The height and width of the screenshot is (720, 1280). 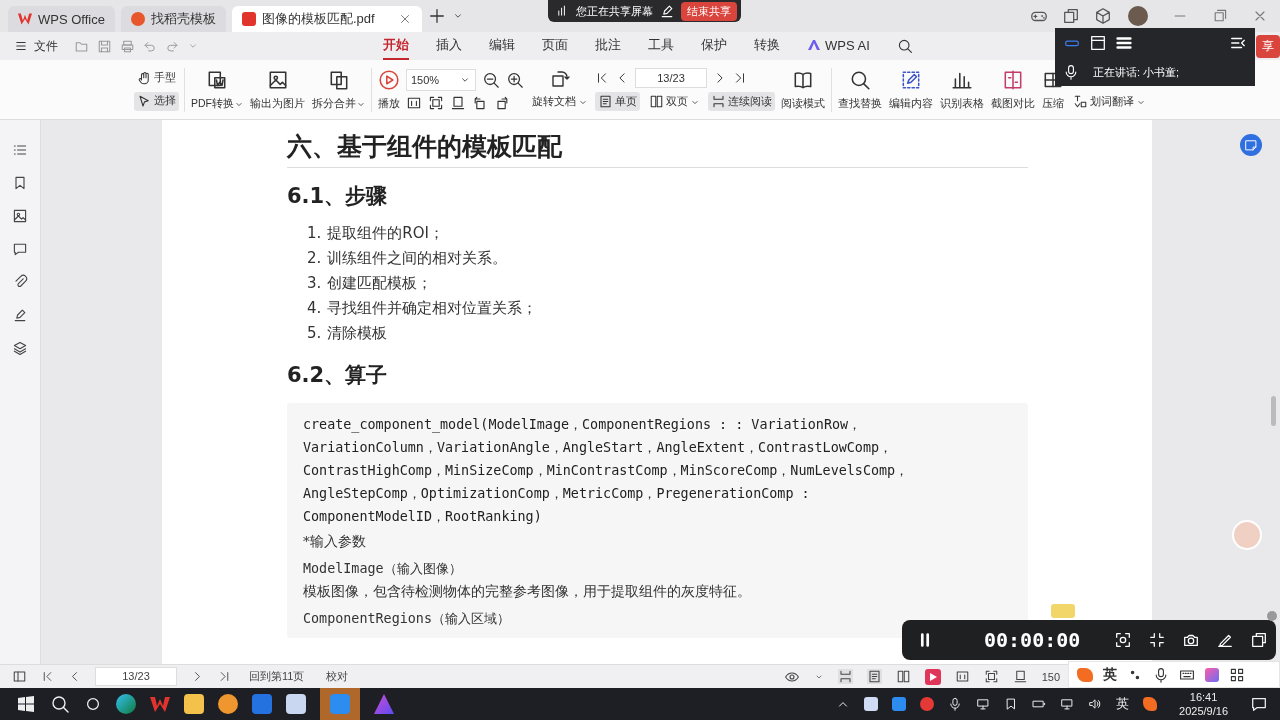 I want to click on zoom-field: 150%, so click(x=441, y=79).